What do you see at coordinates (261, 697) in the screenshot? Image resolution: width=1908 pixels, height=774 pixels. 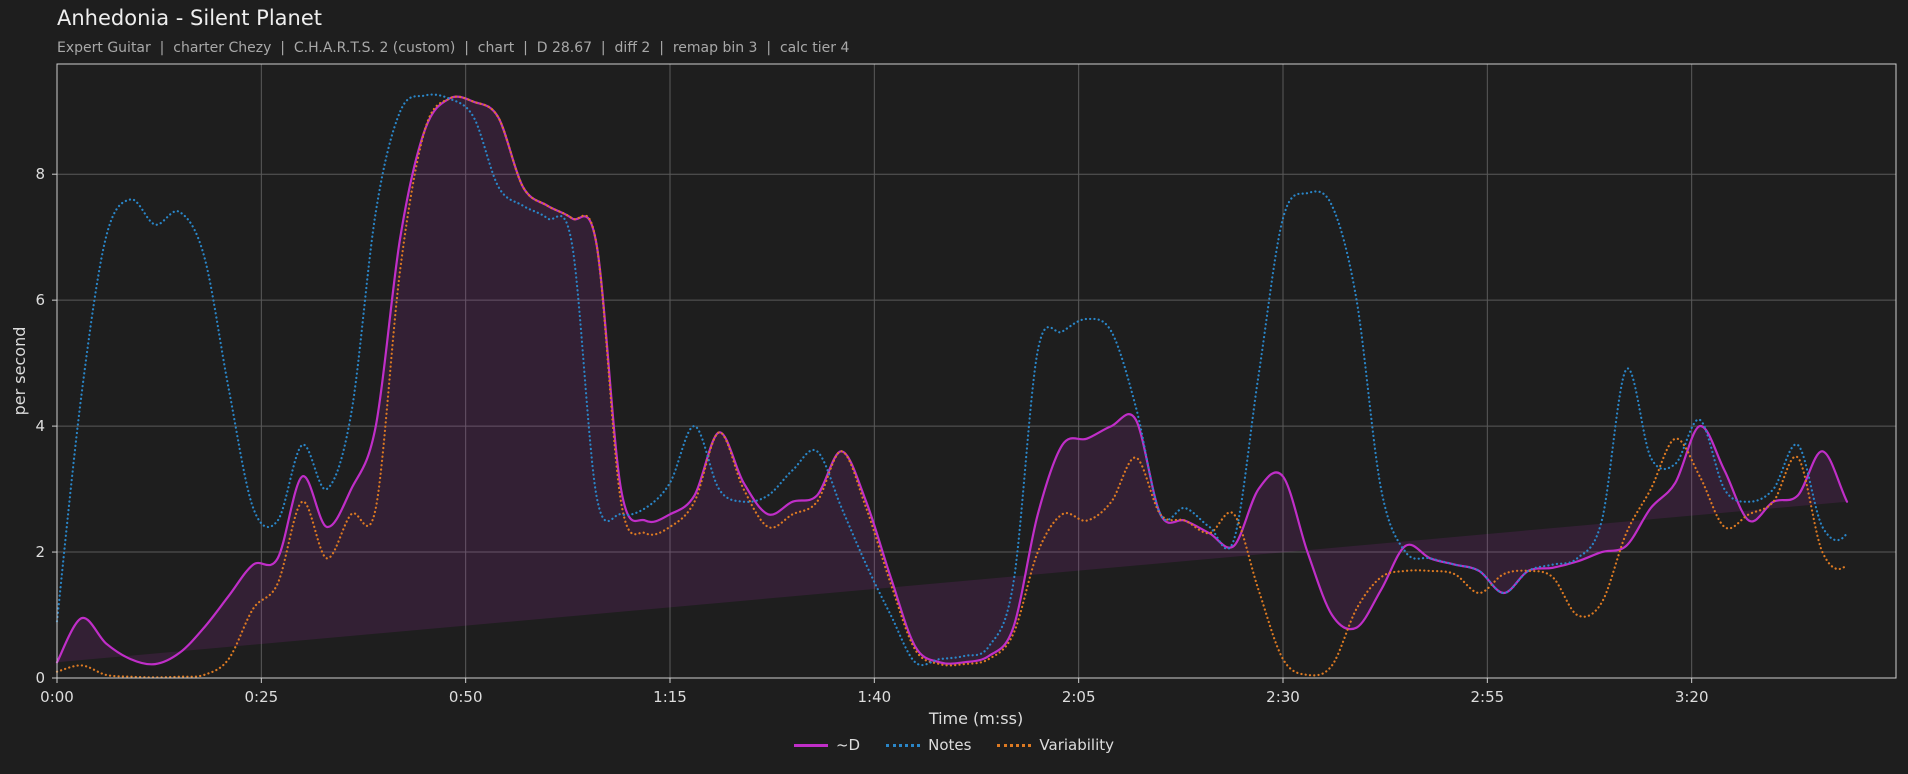 I see `x-tick-label: 0:25` at bounding box center [261, 697].